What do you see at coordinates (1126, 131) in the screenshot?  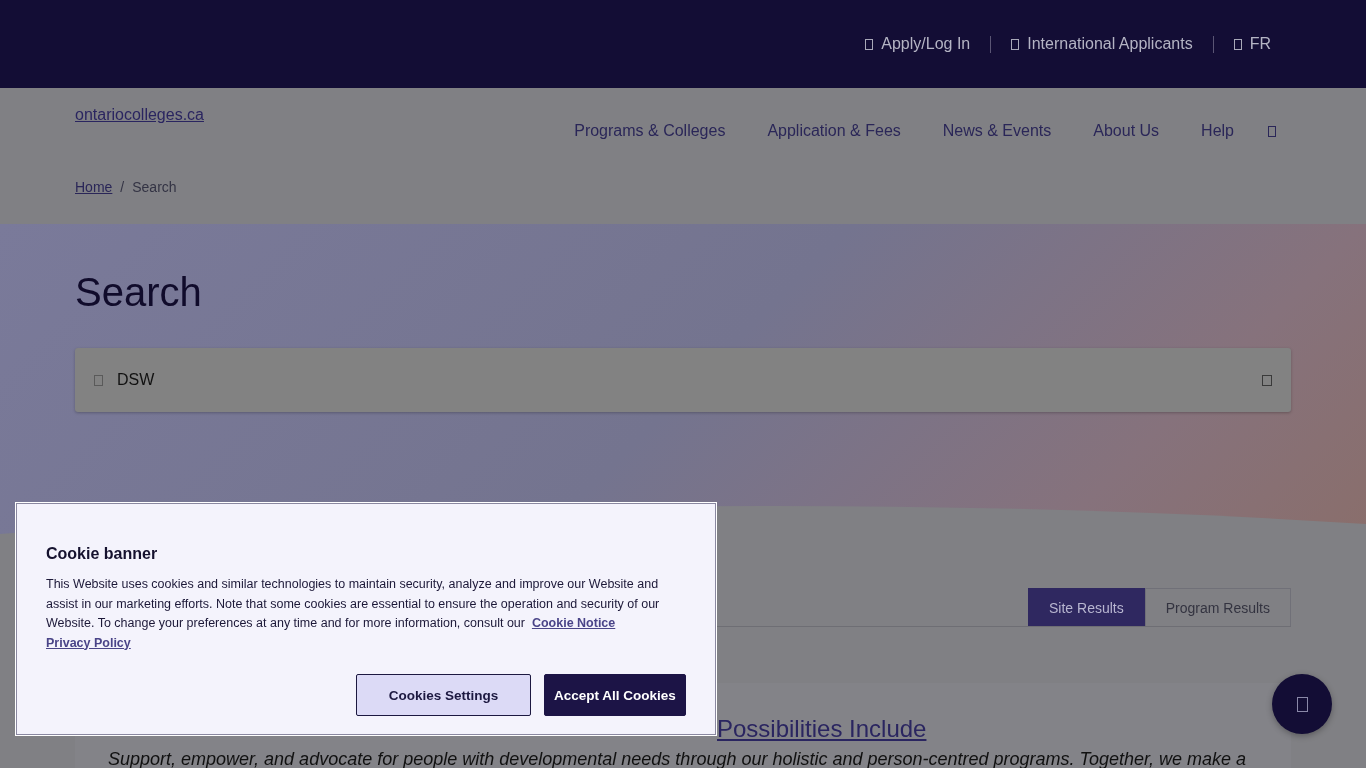 I see `nav-link: About Us` at bounding box center [1126, 131].